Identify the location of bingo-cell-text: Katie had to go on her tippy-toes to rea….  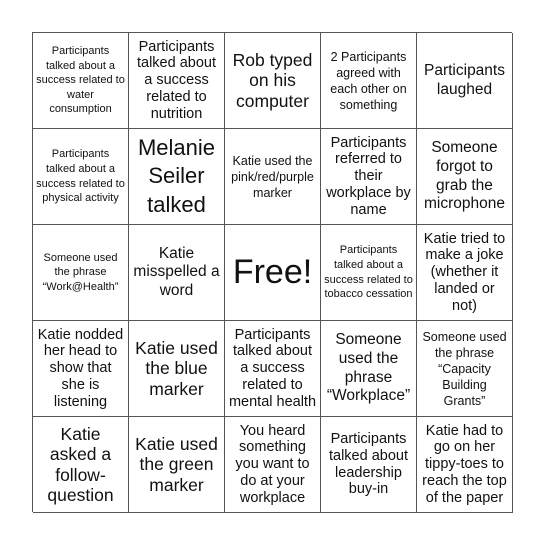
(464, 464).